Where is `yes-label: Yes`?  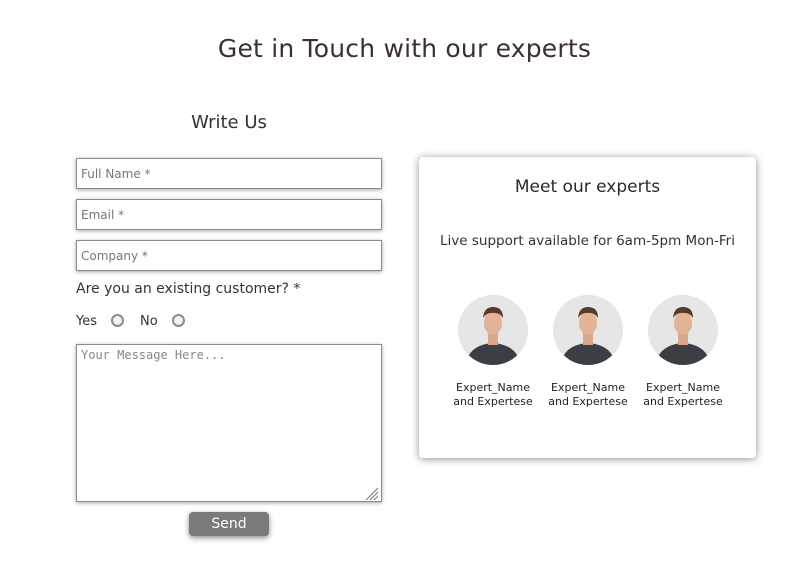
yes-label: Yes is located at coordinates (86, 321).